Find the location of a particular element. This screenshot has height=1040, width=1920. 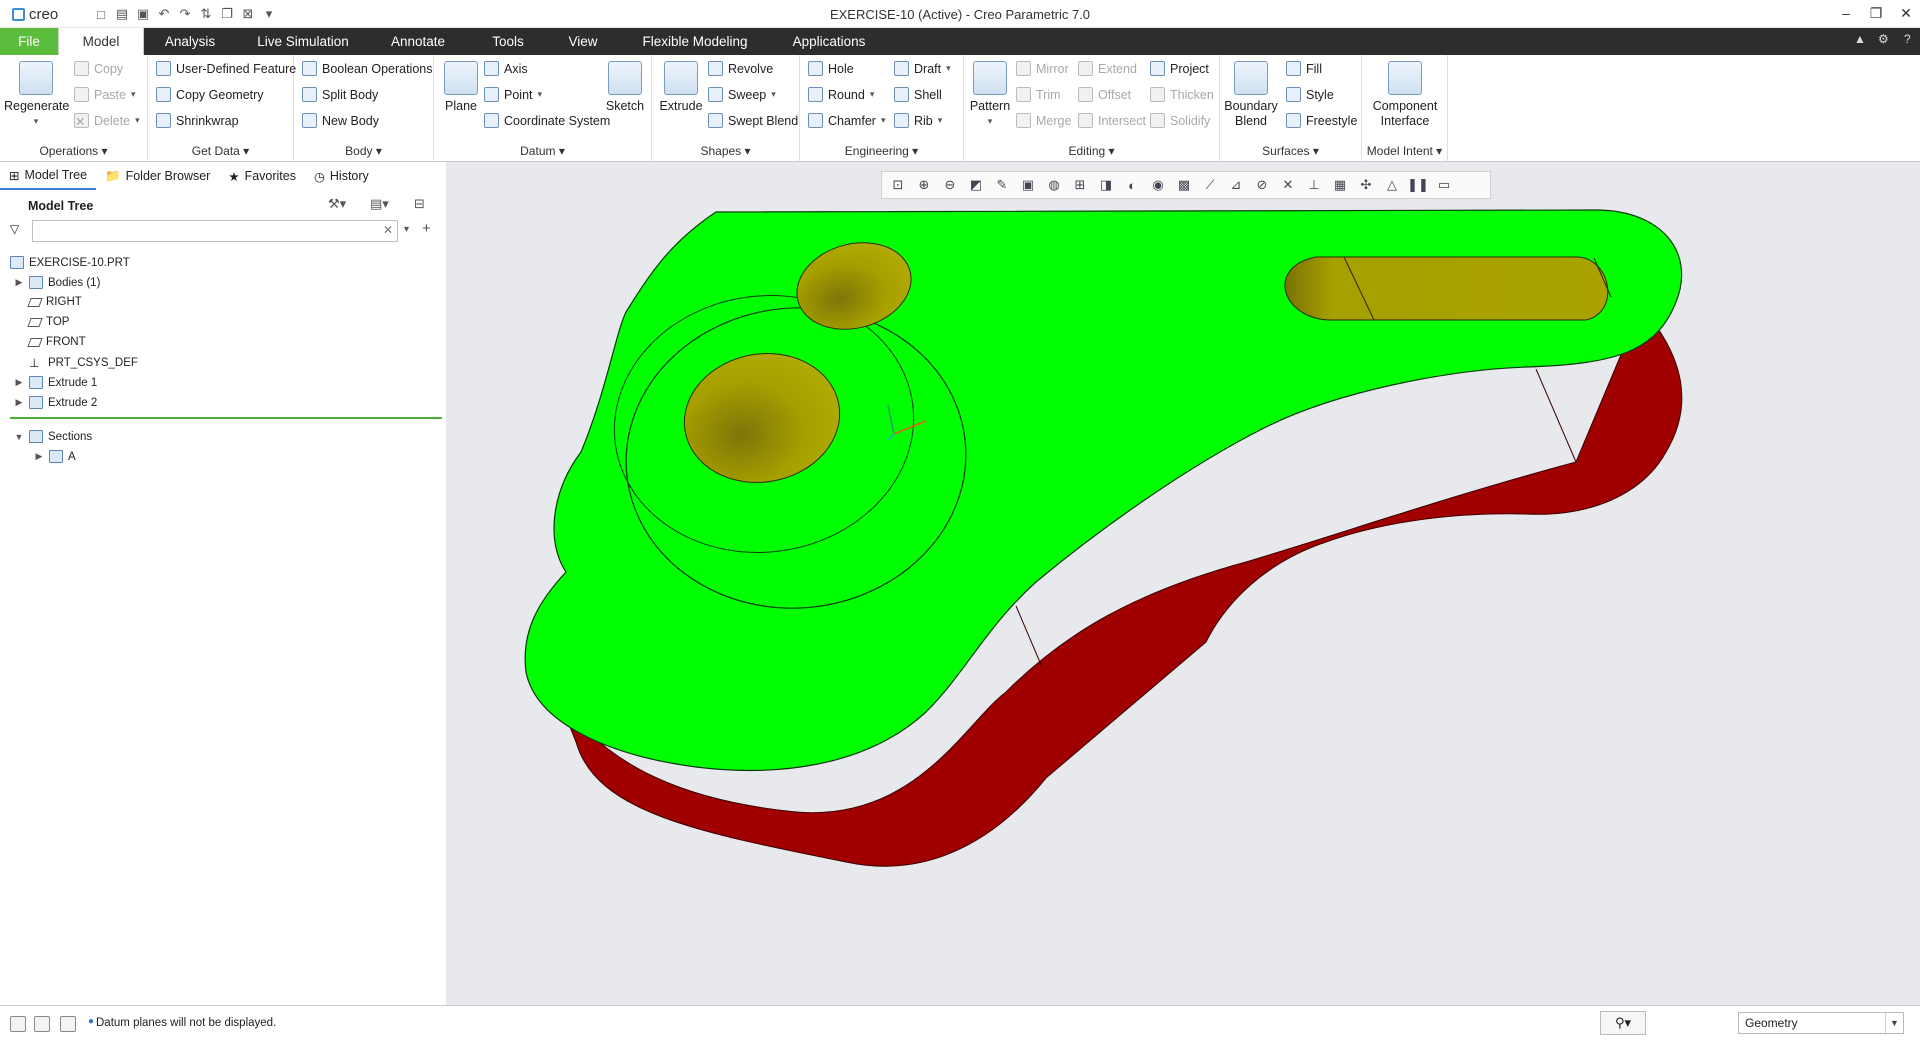

tab-model-tree: ⊞ Model Tree is located at coordinates (48, 176).